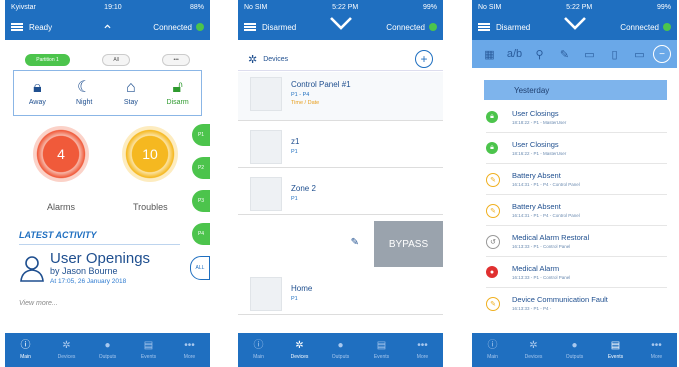 The height and width of the screenshot is (367, 679). Describe the element at coordinates (575, 90) in the screenshot. I see `day-header: Yesterday` at that location.